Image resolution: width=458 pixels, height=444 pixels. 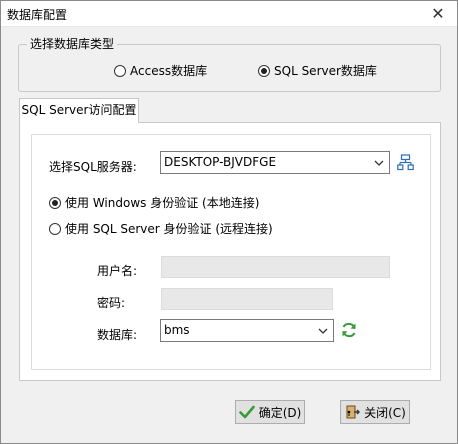 What do you see at coordinates (169, 71) in the screenshot?
I see `radio-access-label: Access数据库` at bounding box center [169, 71].